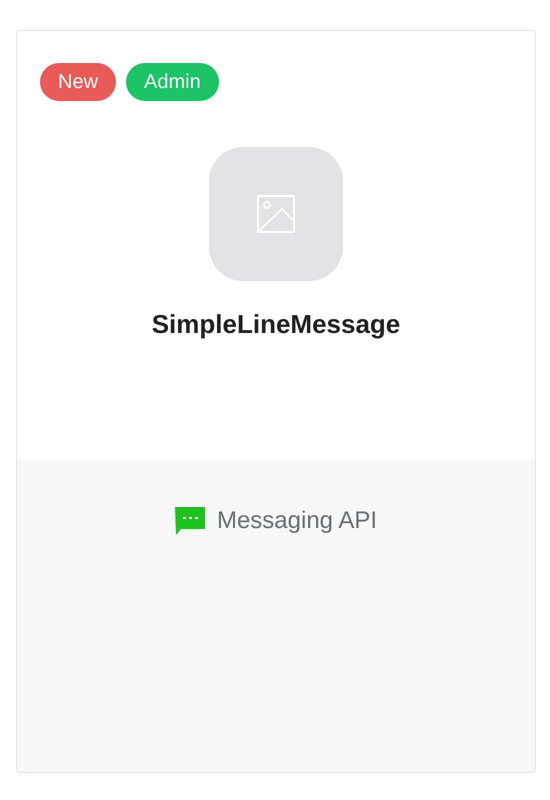 The width and height of the screenshot is (550, 800). I want to click on message-icon, so click(189, 521).